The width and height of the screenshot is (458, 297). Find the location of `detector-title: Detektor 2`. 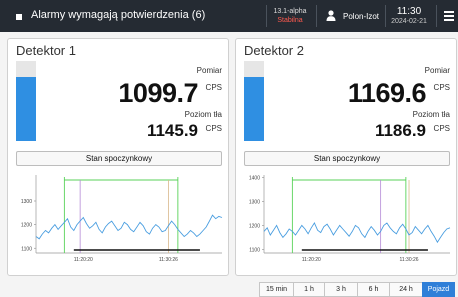

detector-title: Detektor 2 is located at coordinates (274, 50).